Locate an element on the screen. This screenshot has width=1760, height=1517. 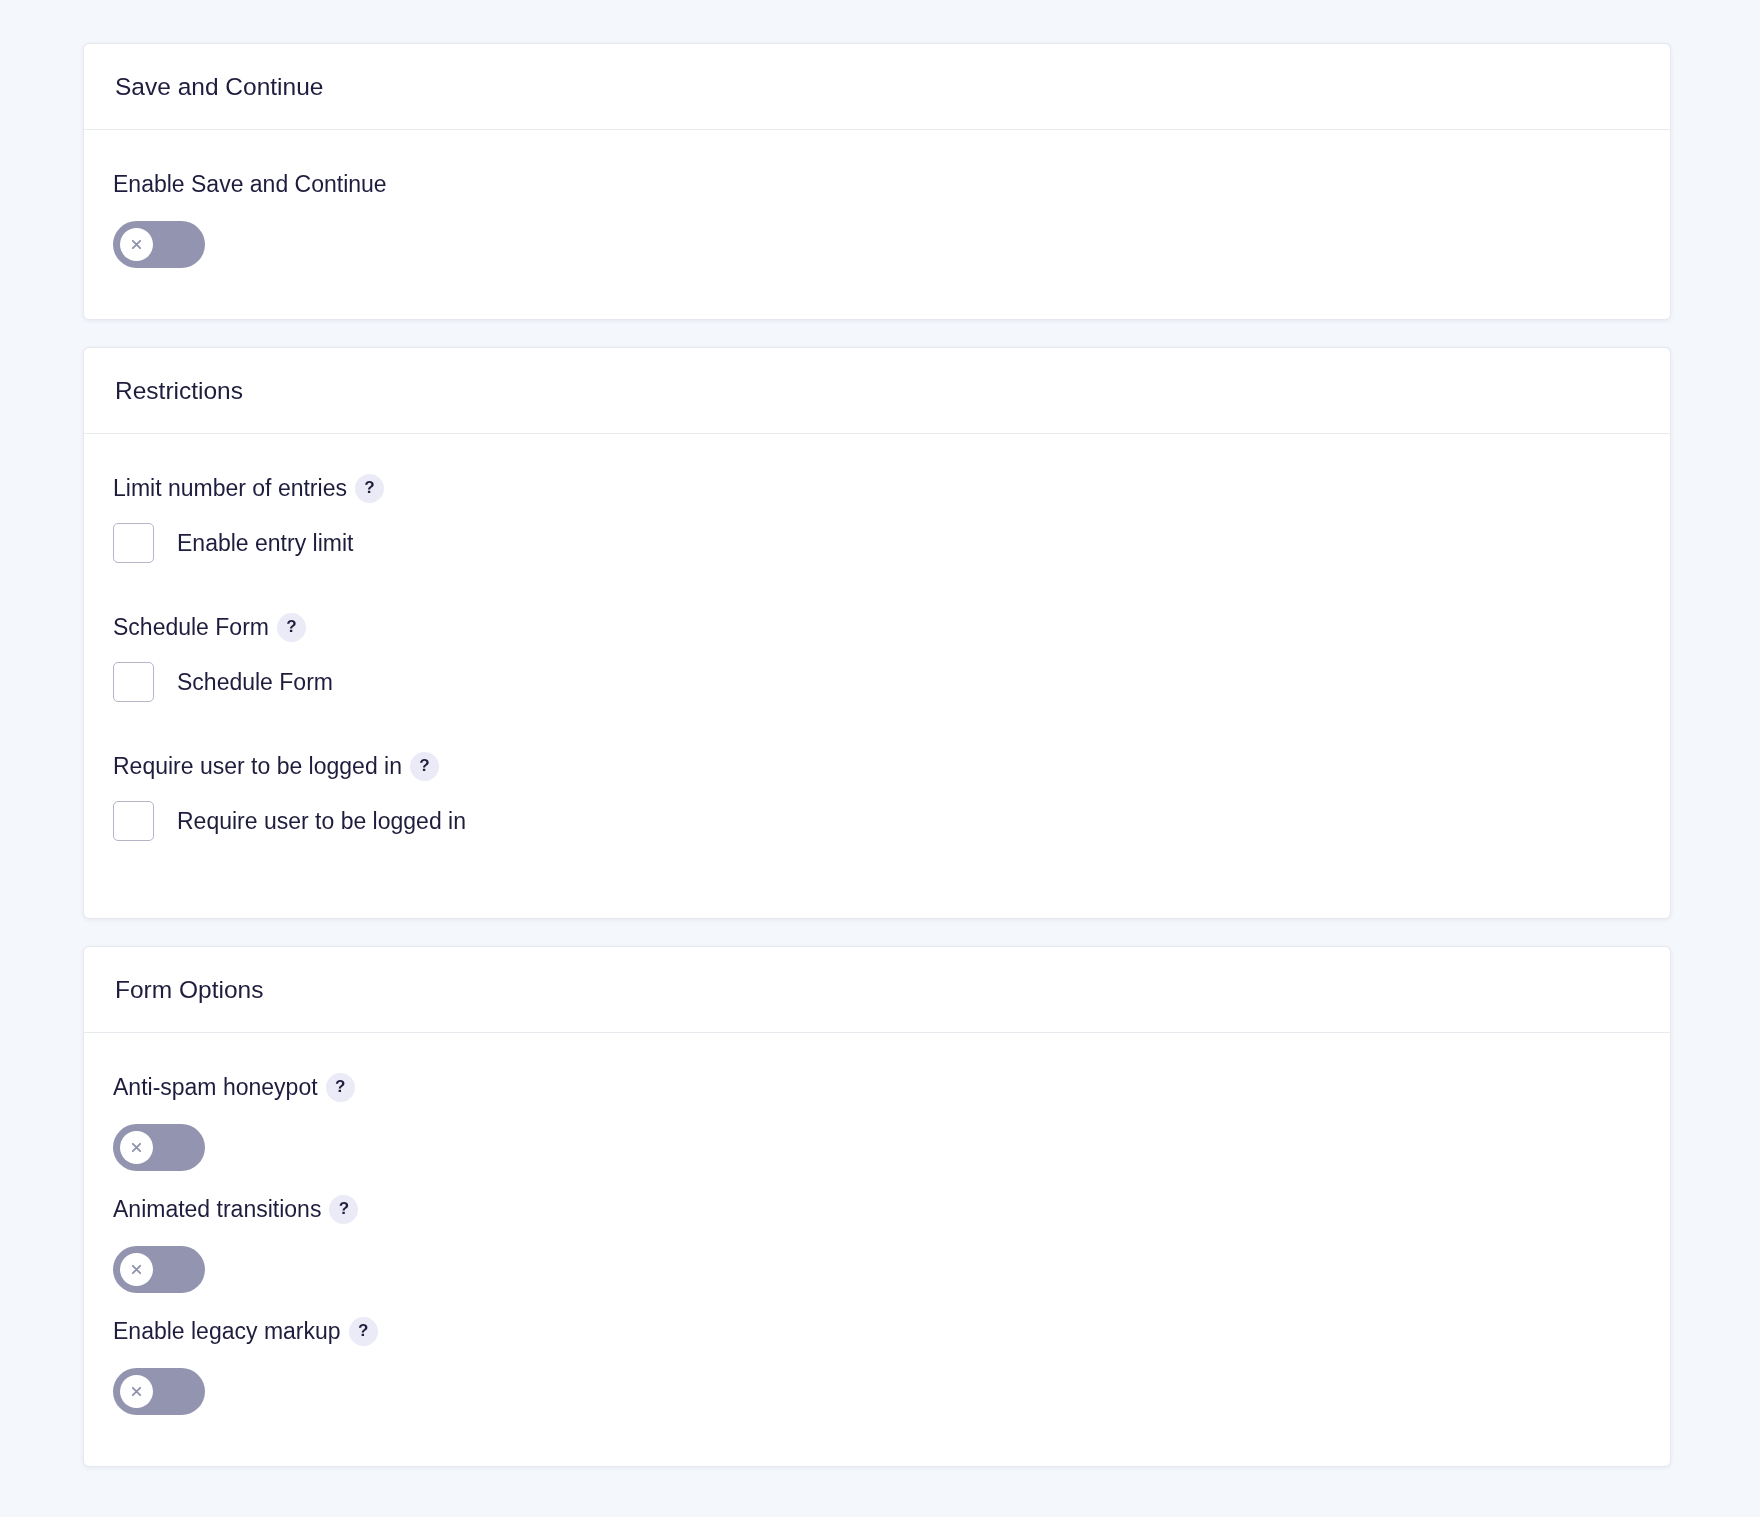
checkbox-label: Enable entry limit is located at coordinates (265, 543).